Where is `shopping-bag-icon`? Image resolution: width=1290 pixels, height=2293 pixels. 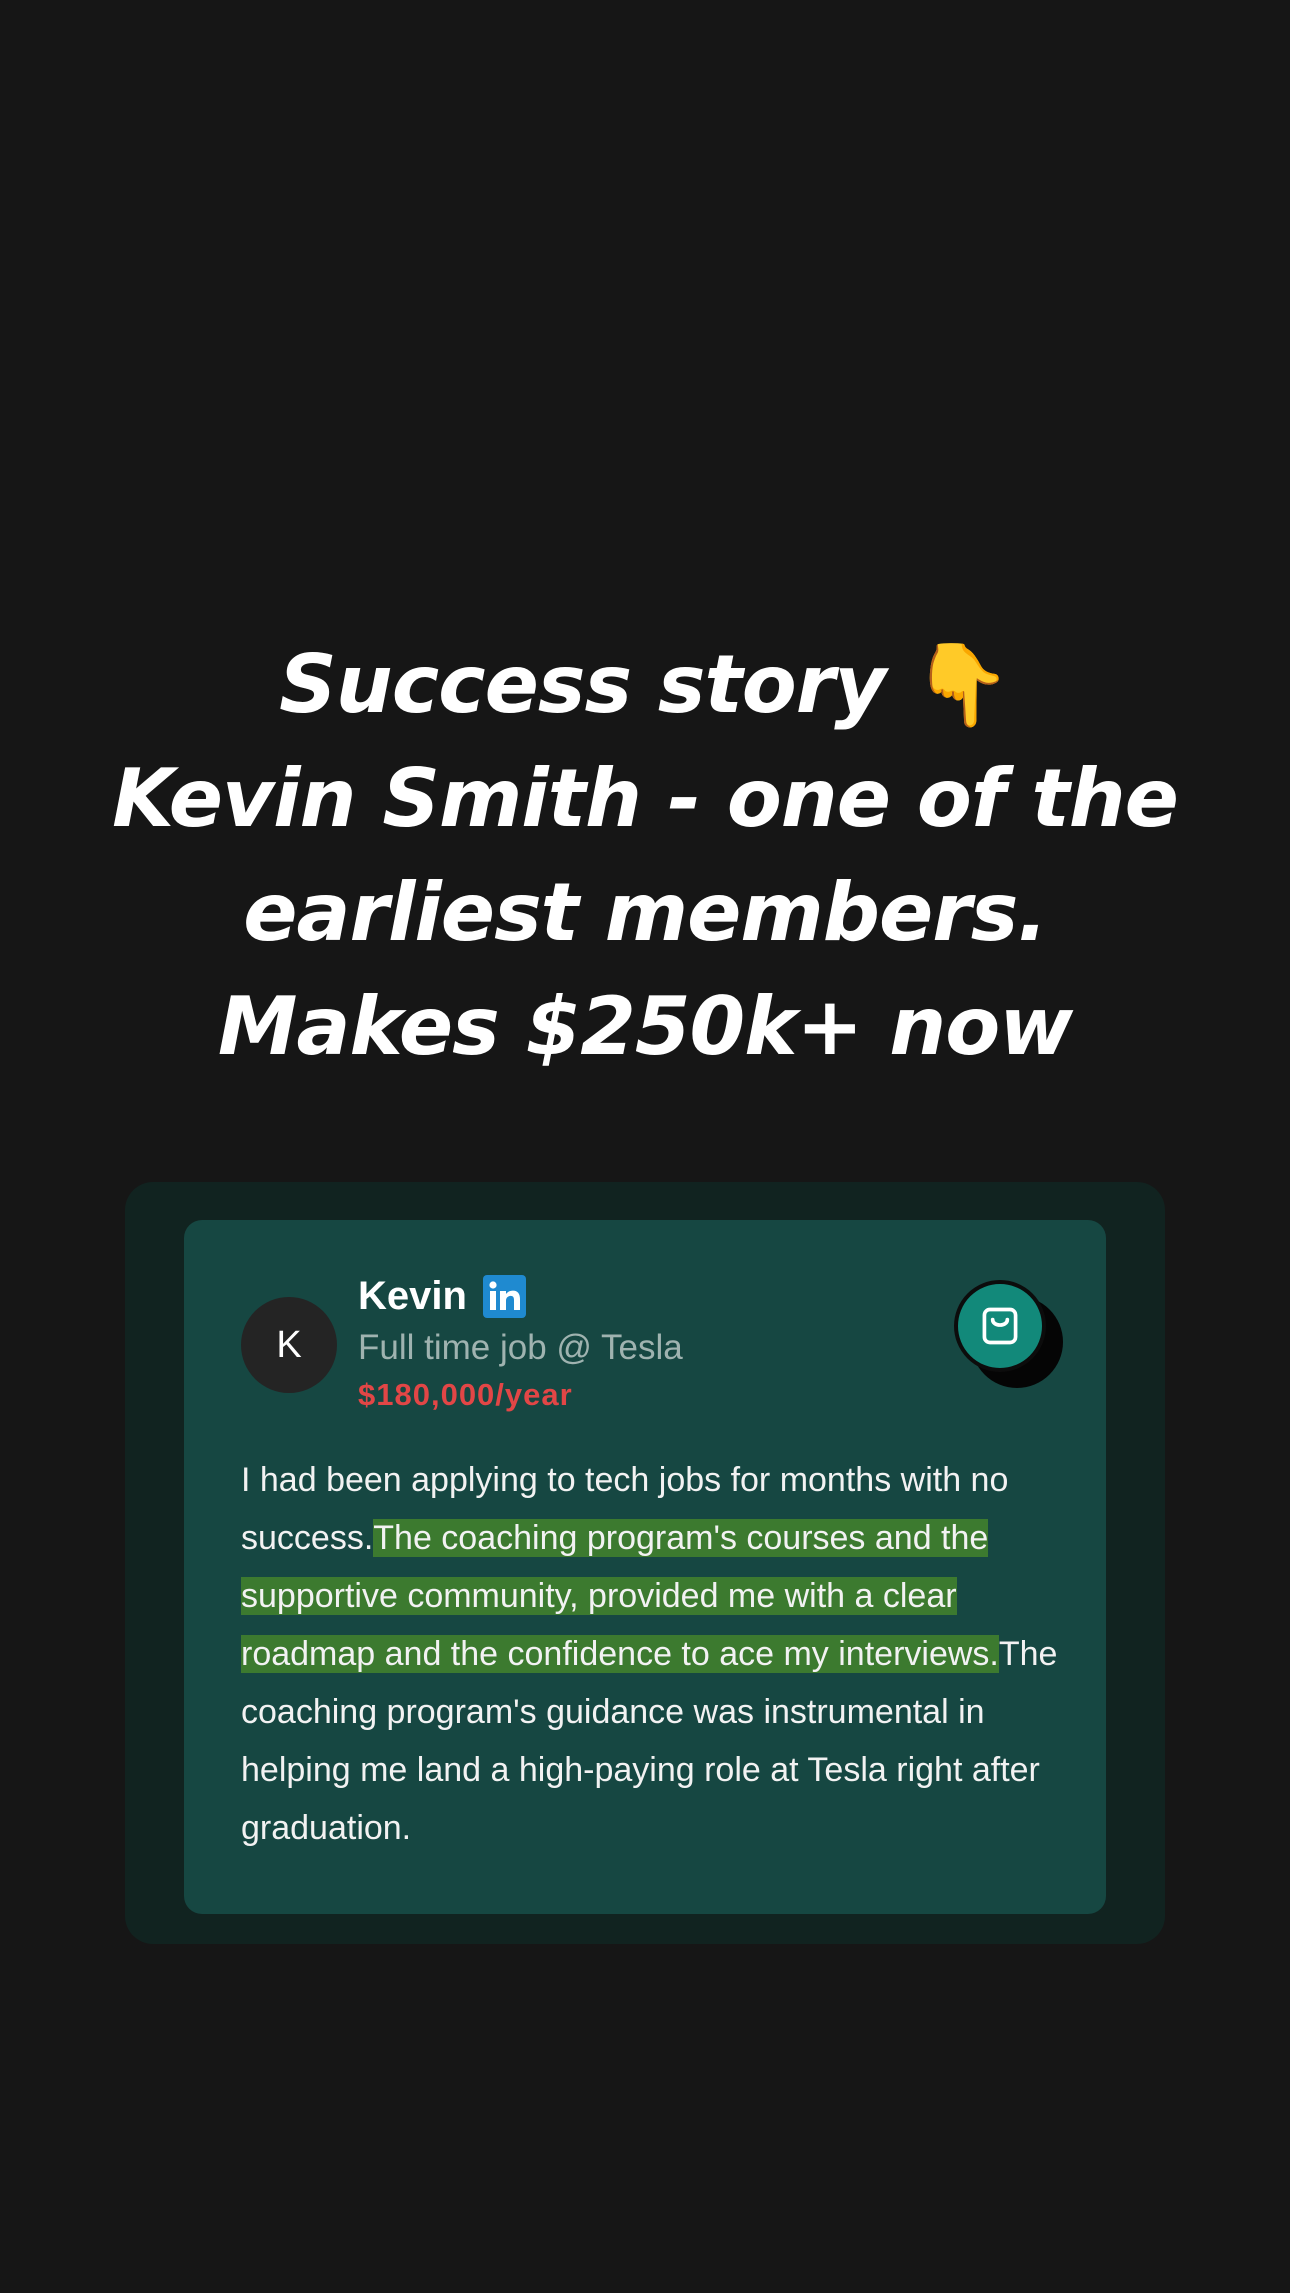
shopping-bag-icon is located at coordinates (1000, 1326).